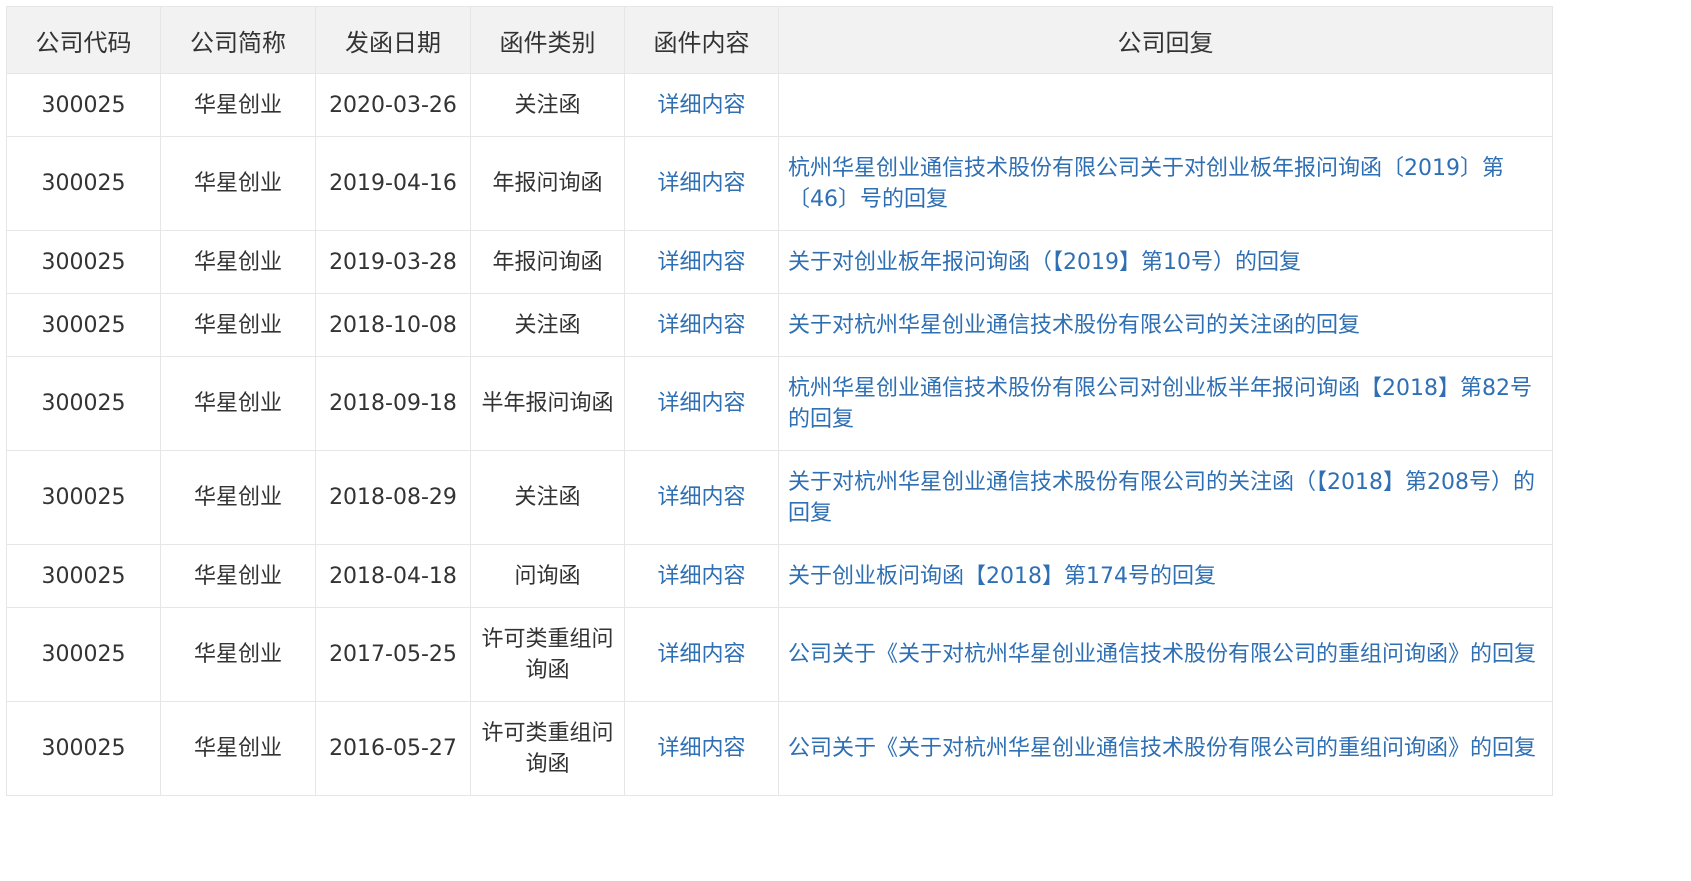  What do you see at coordinates (83, 40) in the screenshot?
I see `header-company-code: 公司代码` at bounding box center [83, 40].